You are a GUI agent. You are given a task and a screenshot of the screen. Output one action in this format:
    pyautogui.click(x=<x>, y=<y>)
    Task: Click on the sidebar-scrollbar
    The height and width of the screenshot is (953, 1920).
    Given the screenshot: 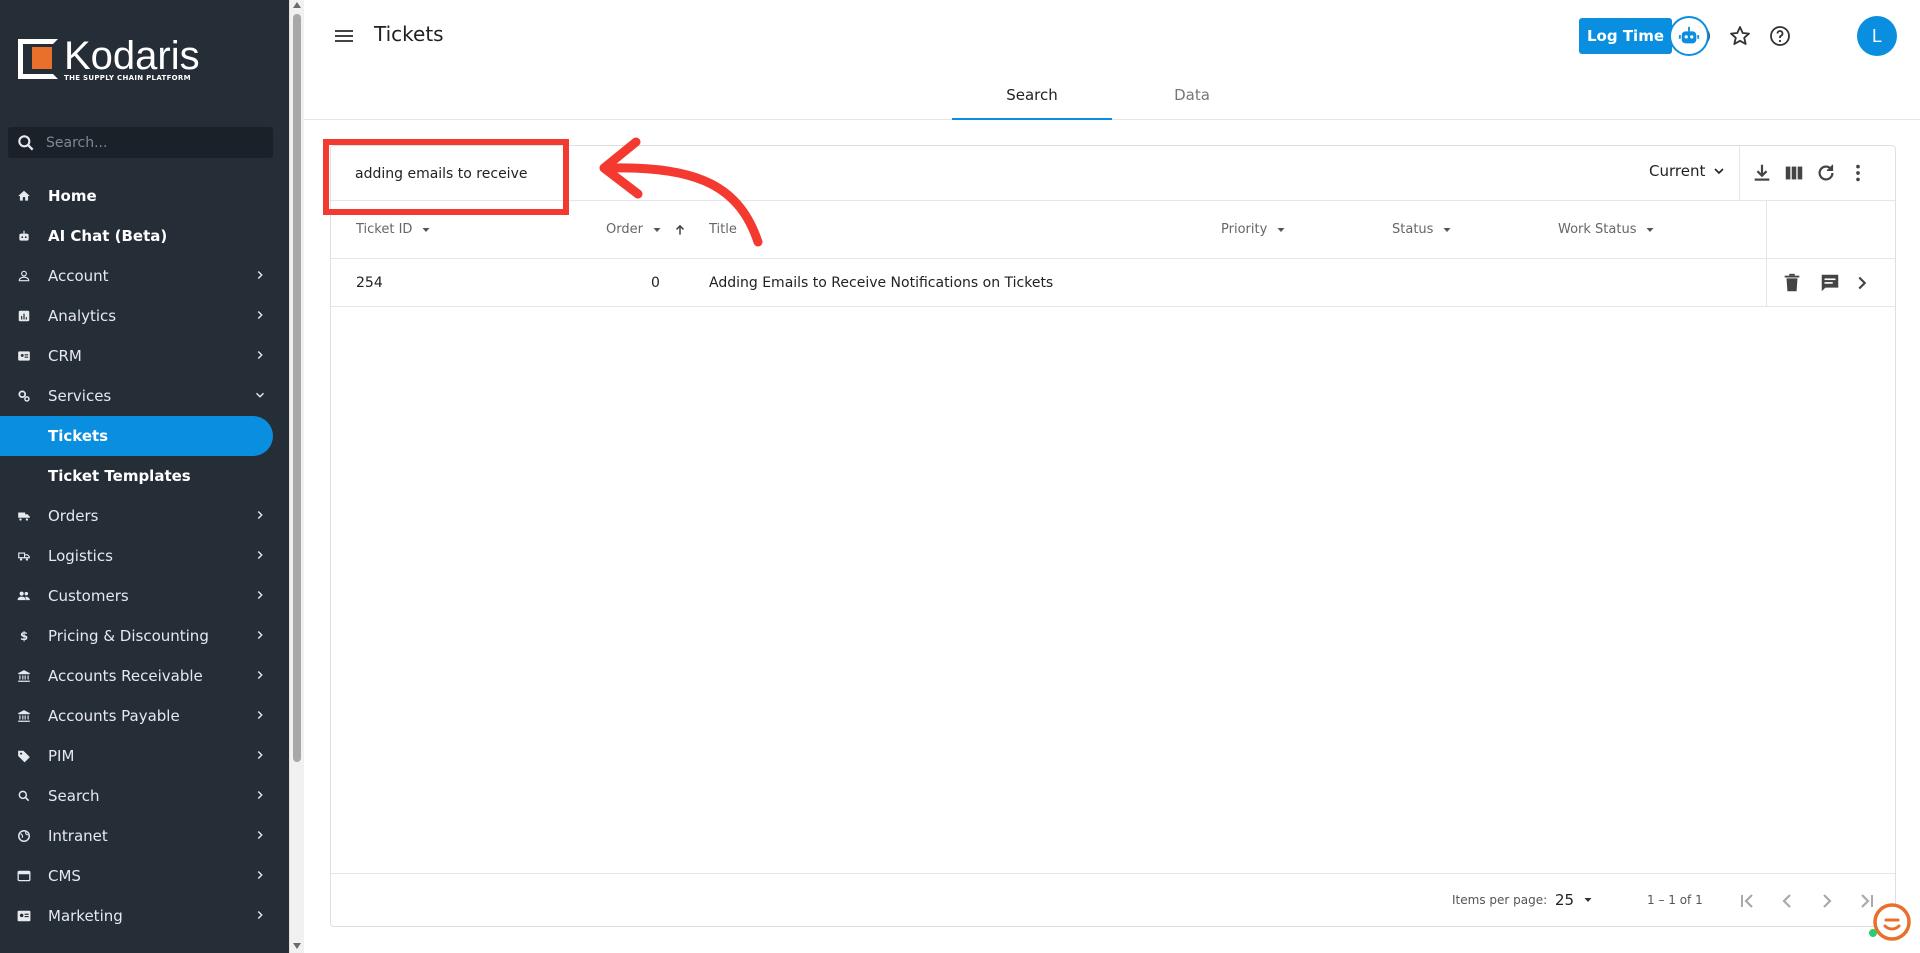 What is the action you would take?
    pyautogui.click(x=296, y=476)
    